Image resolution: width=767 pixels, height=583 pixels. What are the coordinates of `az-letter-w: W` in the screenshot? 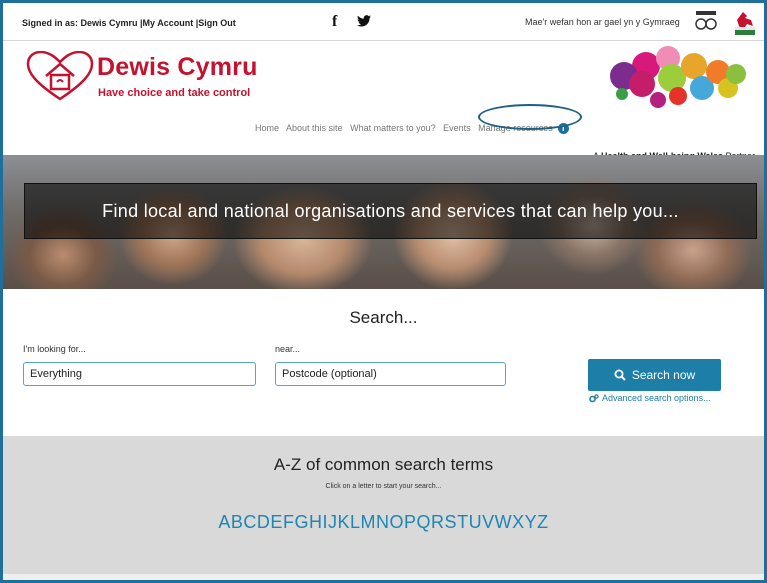 It's located at (504, 522).